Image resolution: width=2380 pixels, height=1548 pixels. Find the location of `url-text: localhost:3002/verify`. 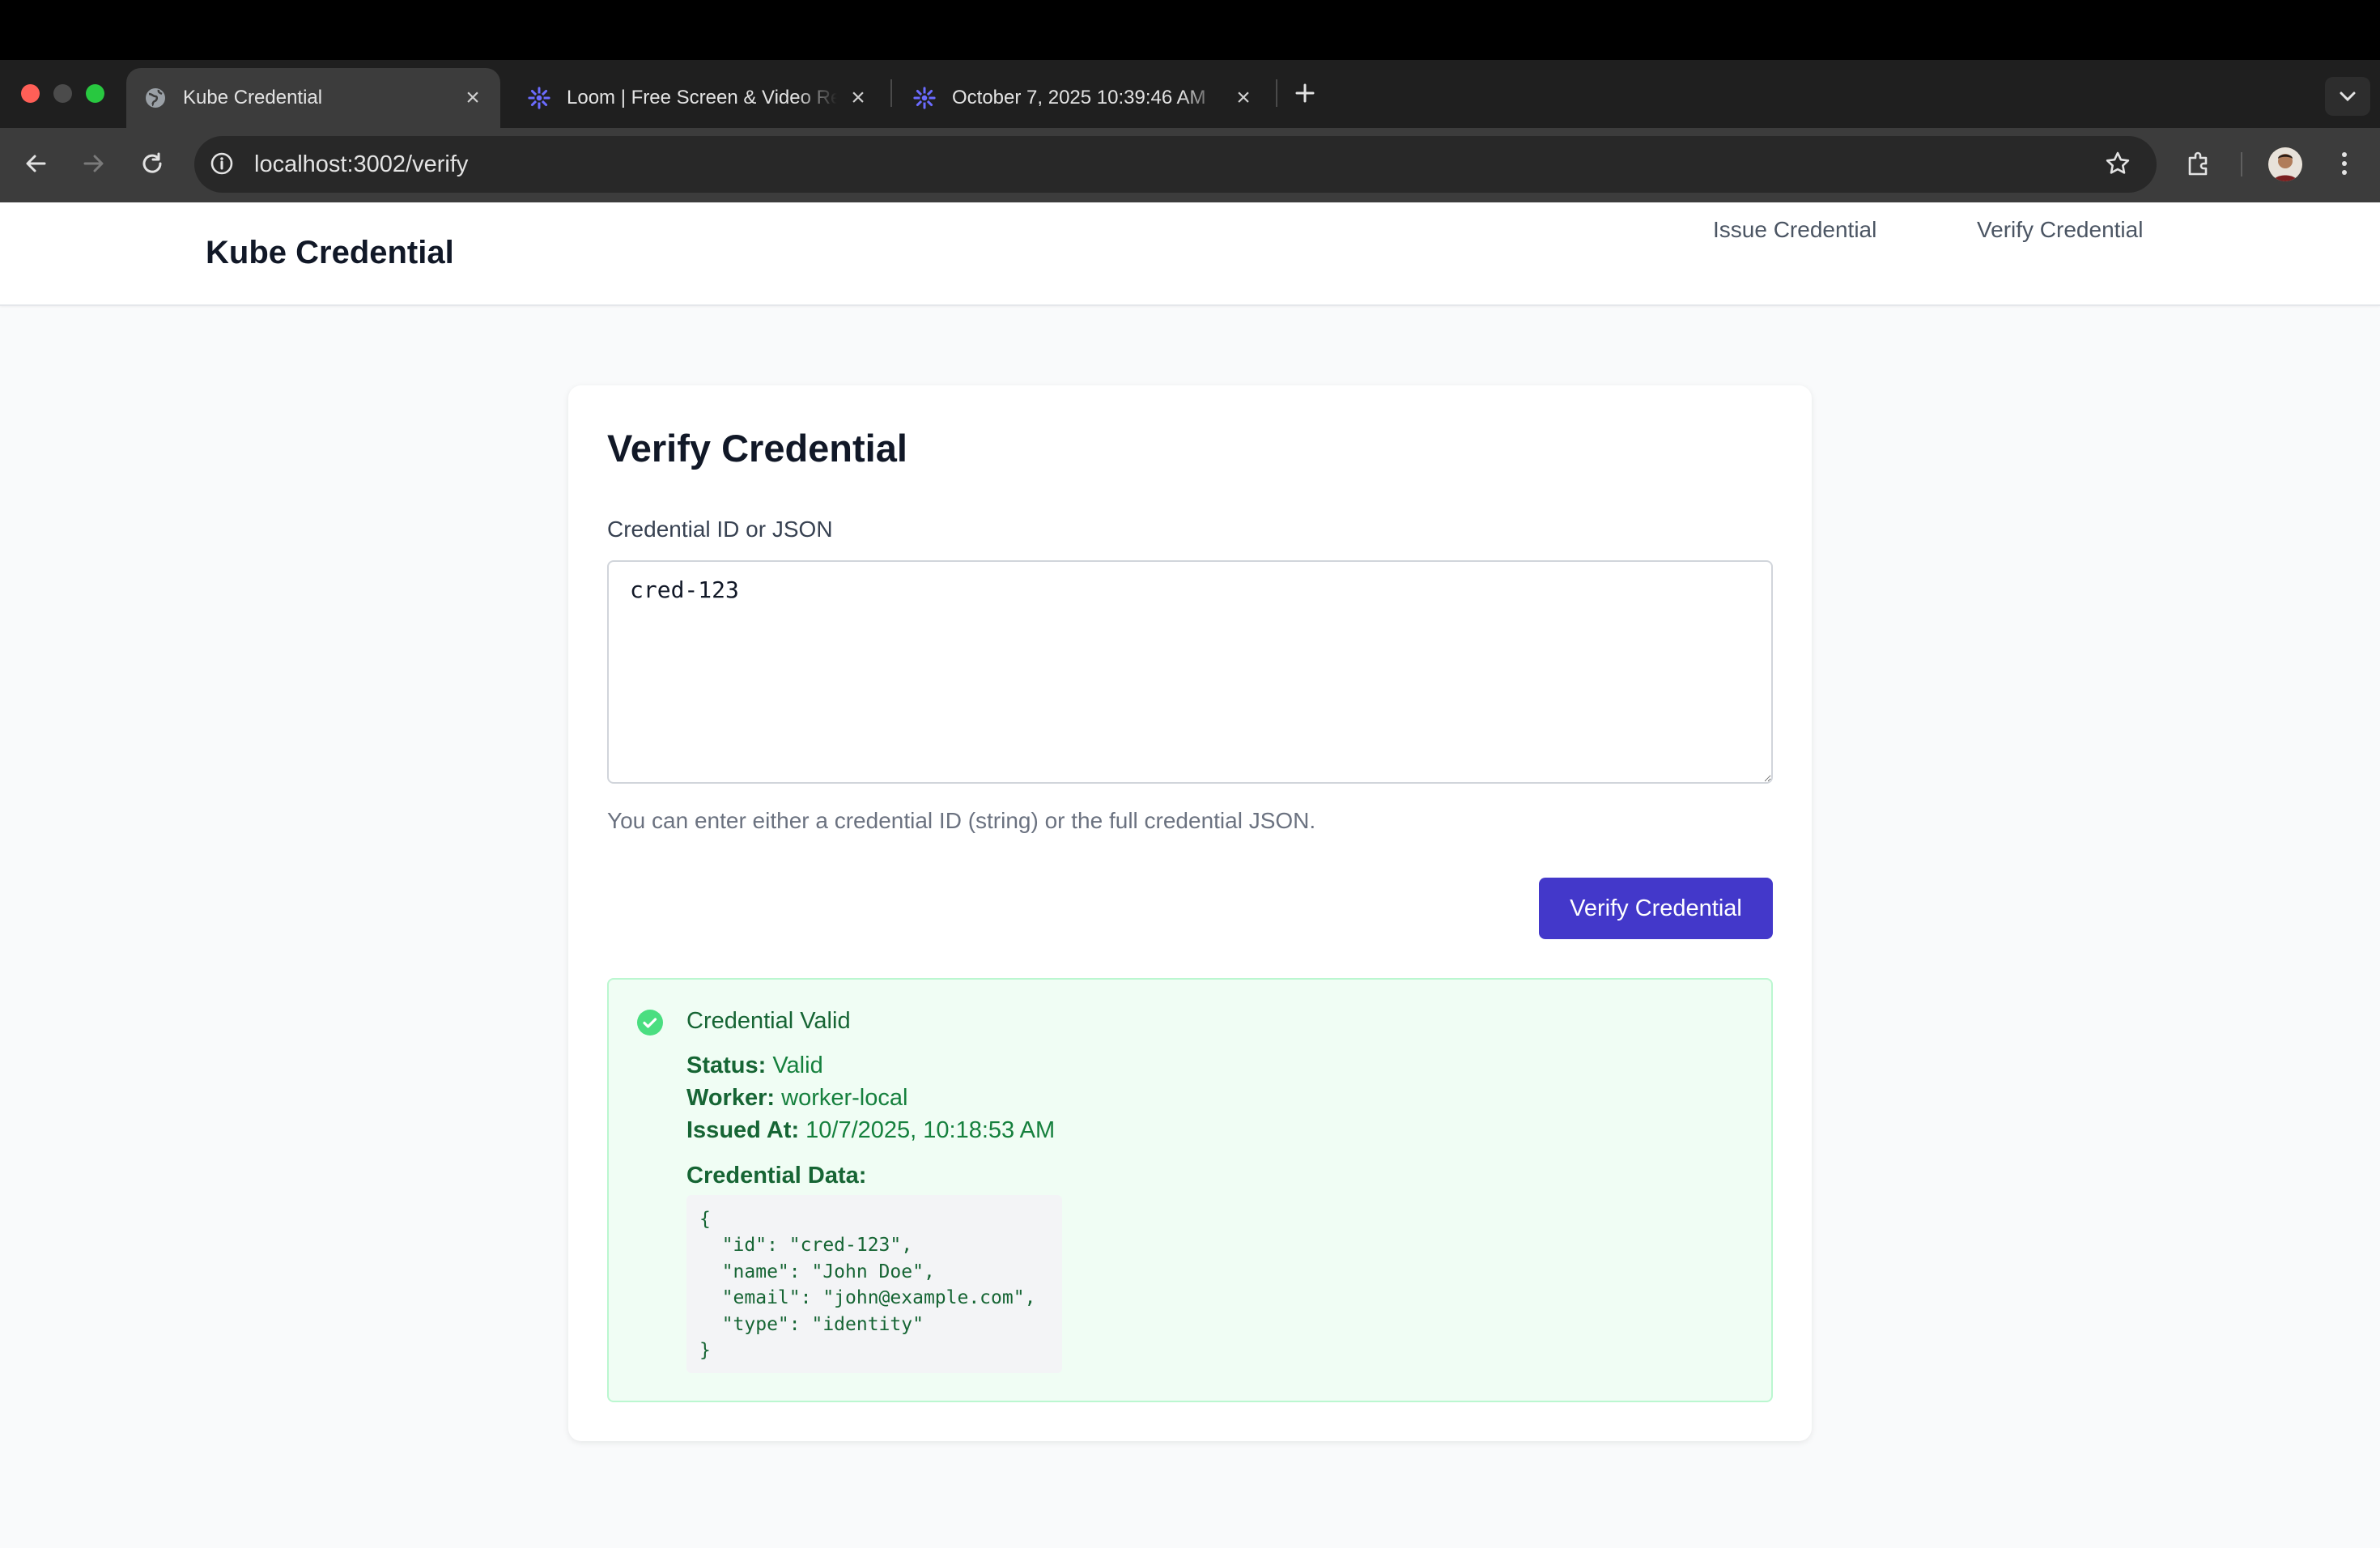

url-text: localhost:3002/verify is located at coordinates (361, 165).